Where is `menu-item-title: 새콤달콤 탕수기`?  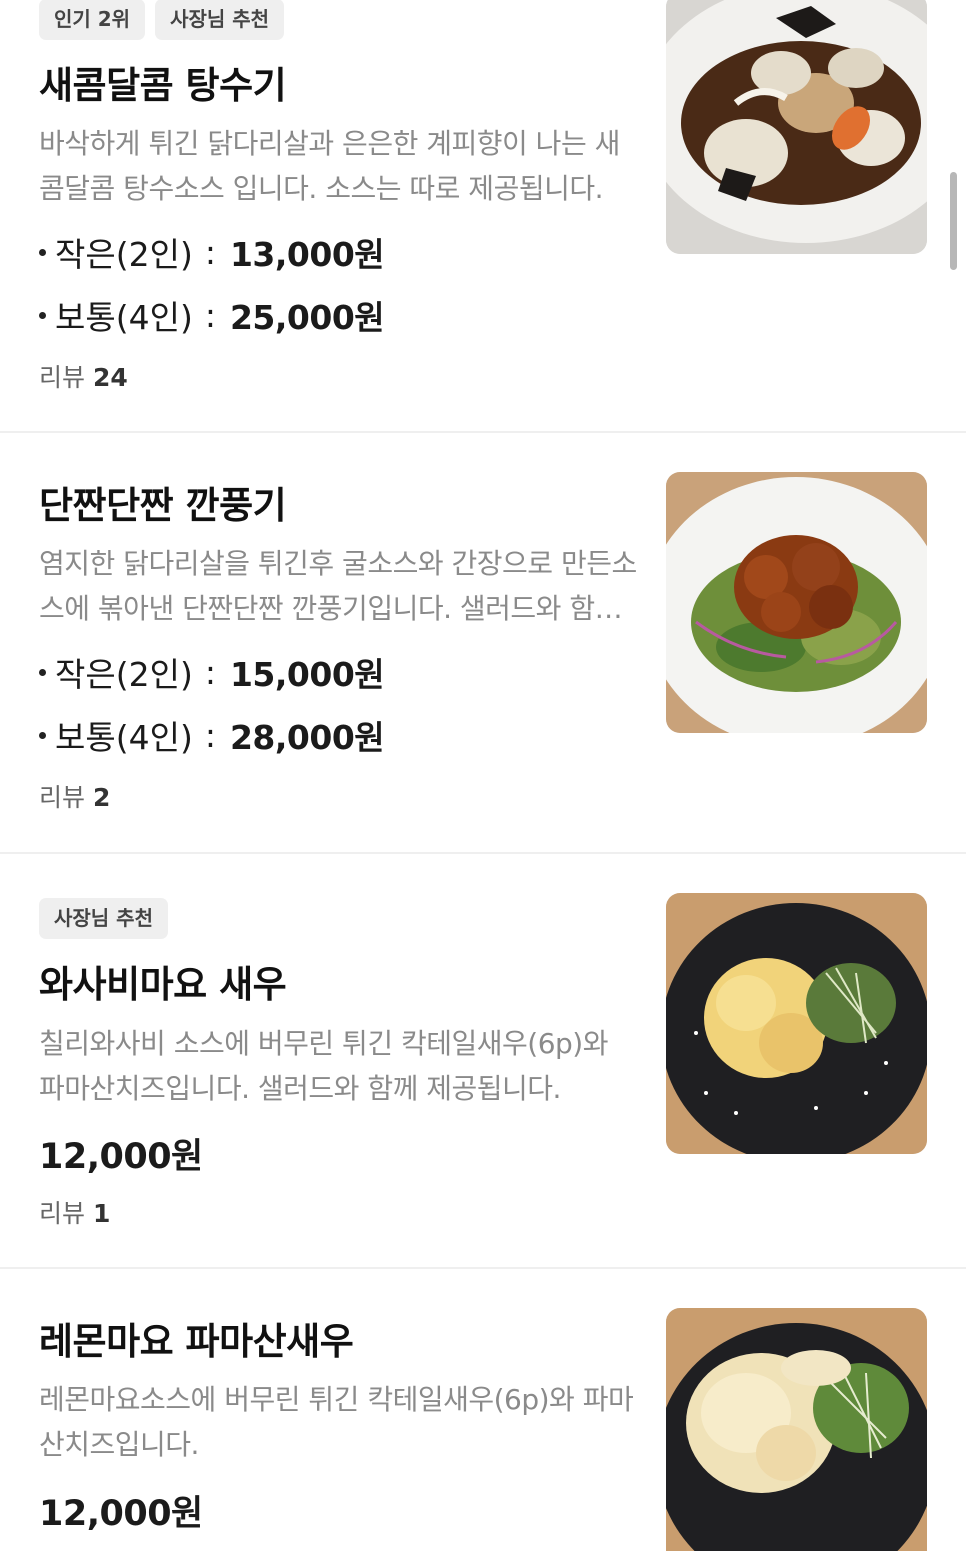
menu-item-title: 새콤달콤 탕수기 is located at coordinates (163, 85).